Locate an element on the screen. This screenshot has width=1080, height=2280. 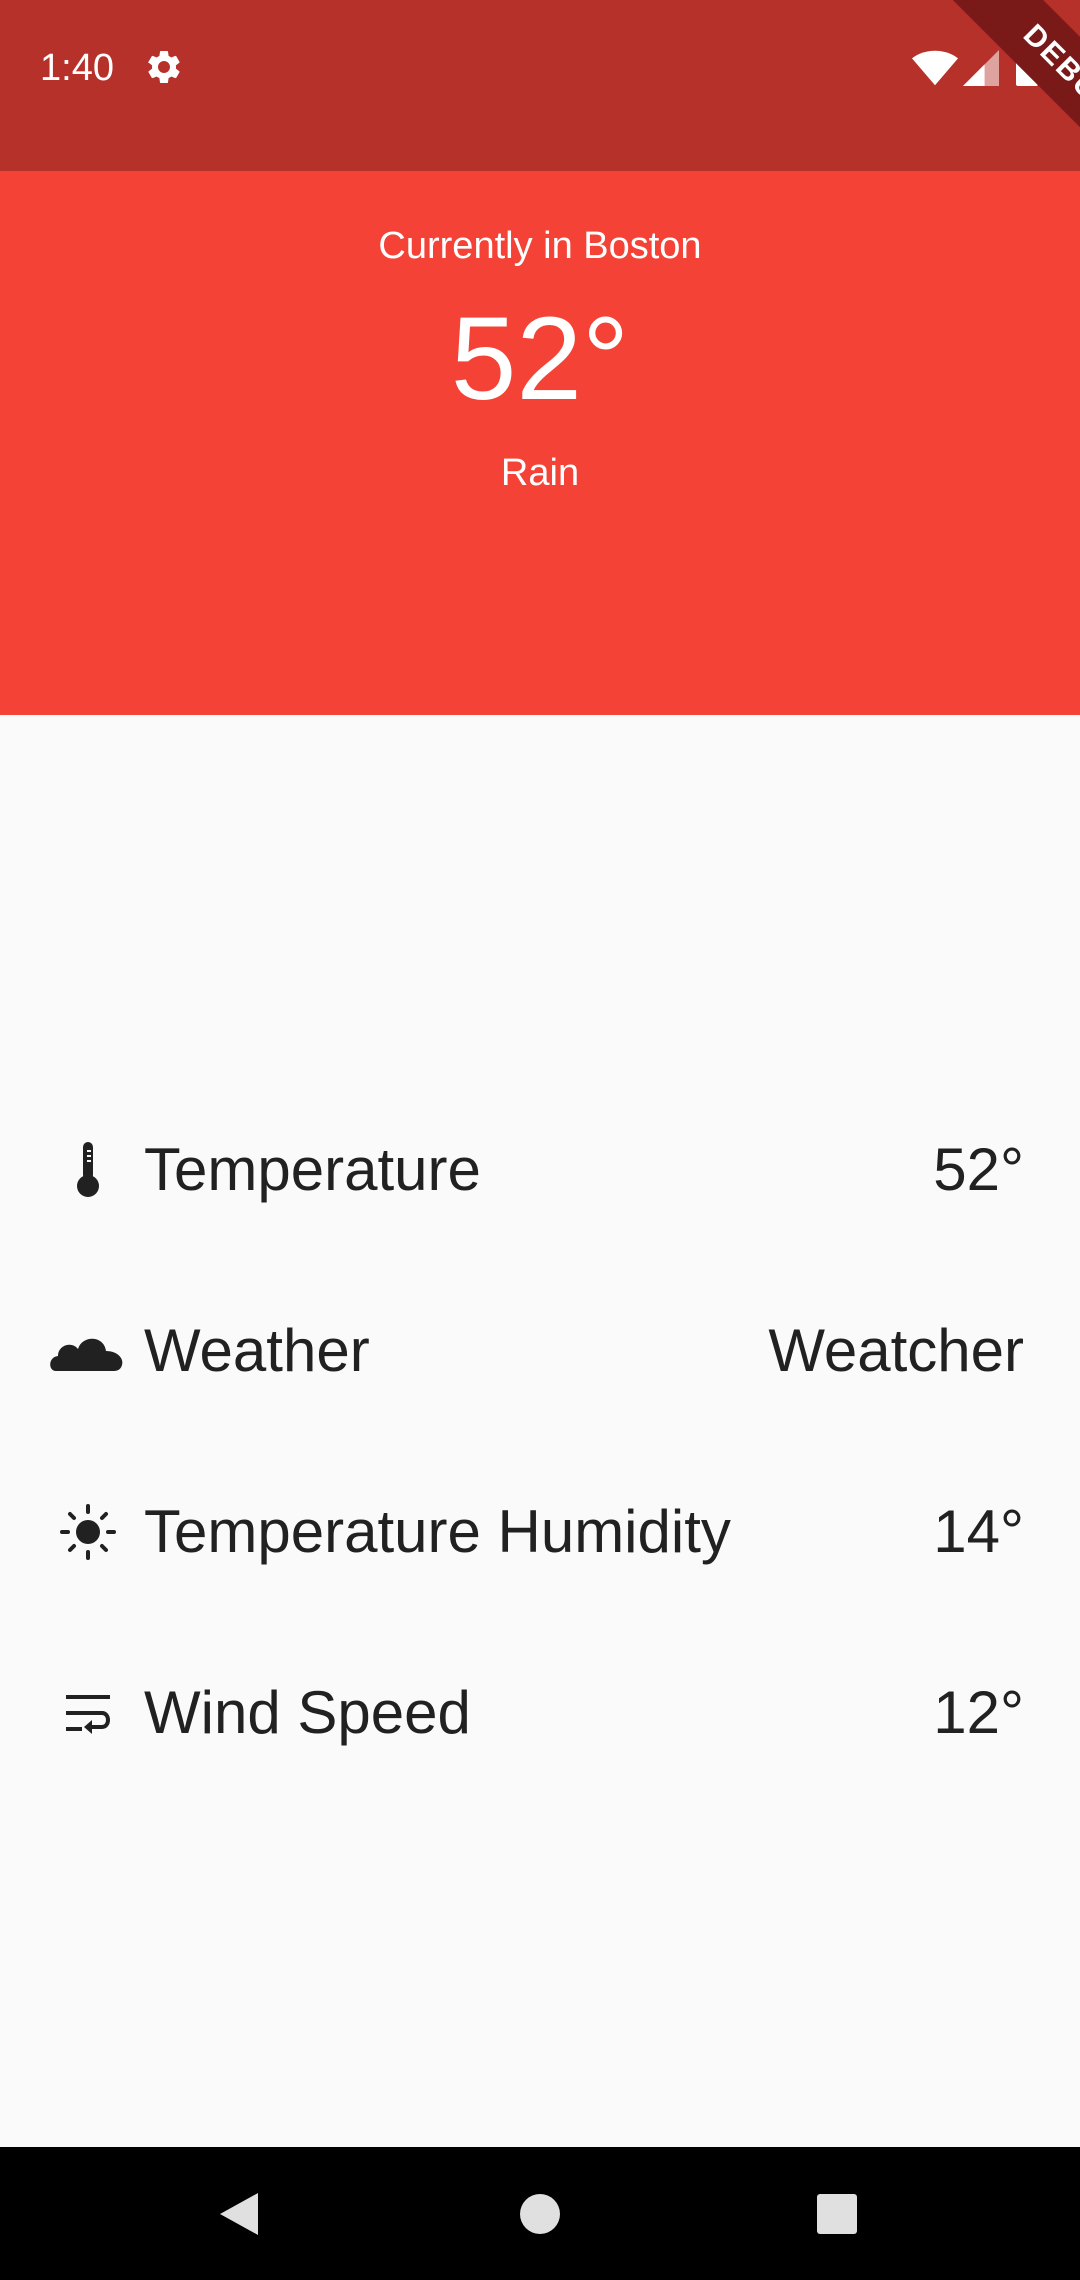
recents-icon is located at coordinates (837, 2214).